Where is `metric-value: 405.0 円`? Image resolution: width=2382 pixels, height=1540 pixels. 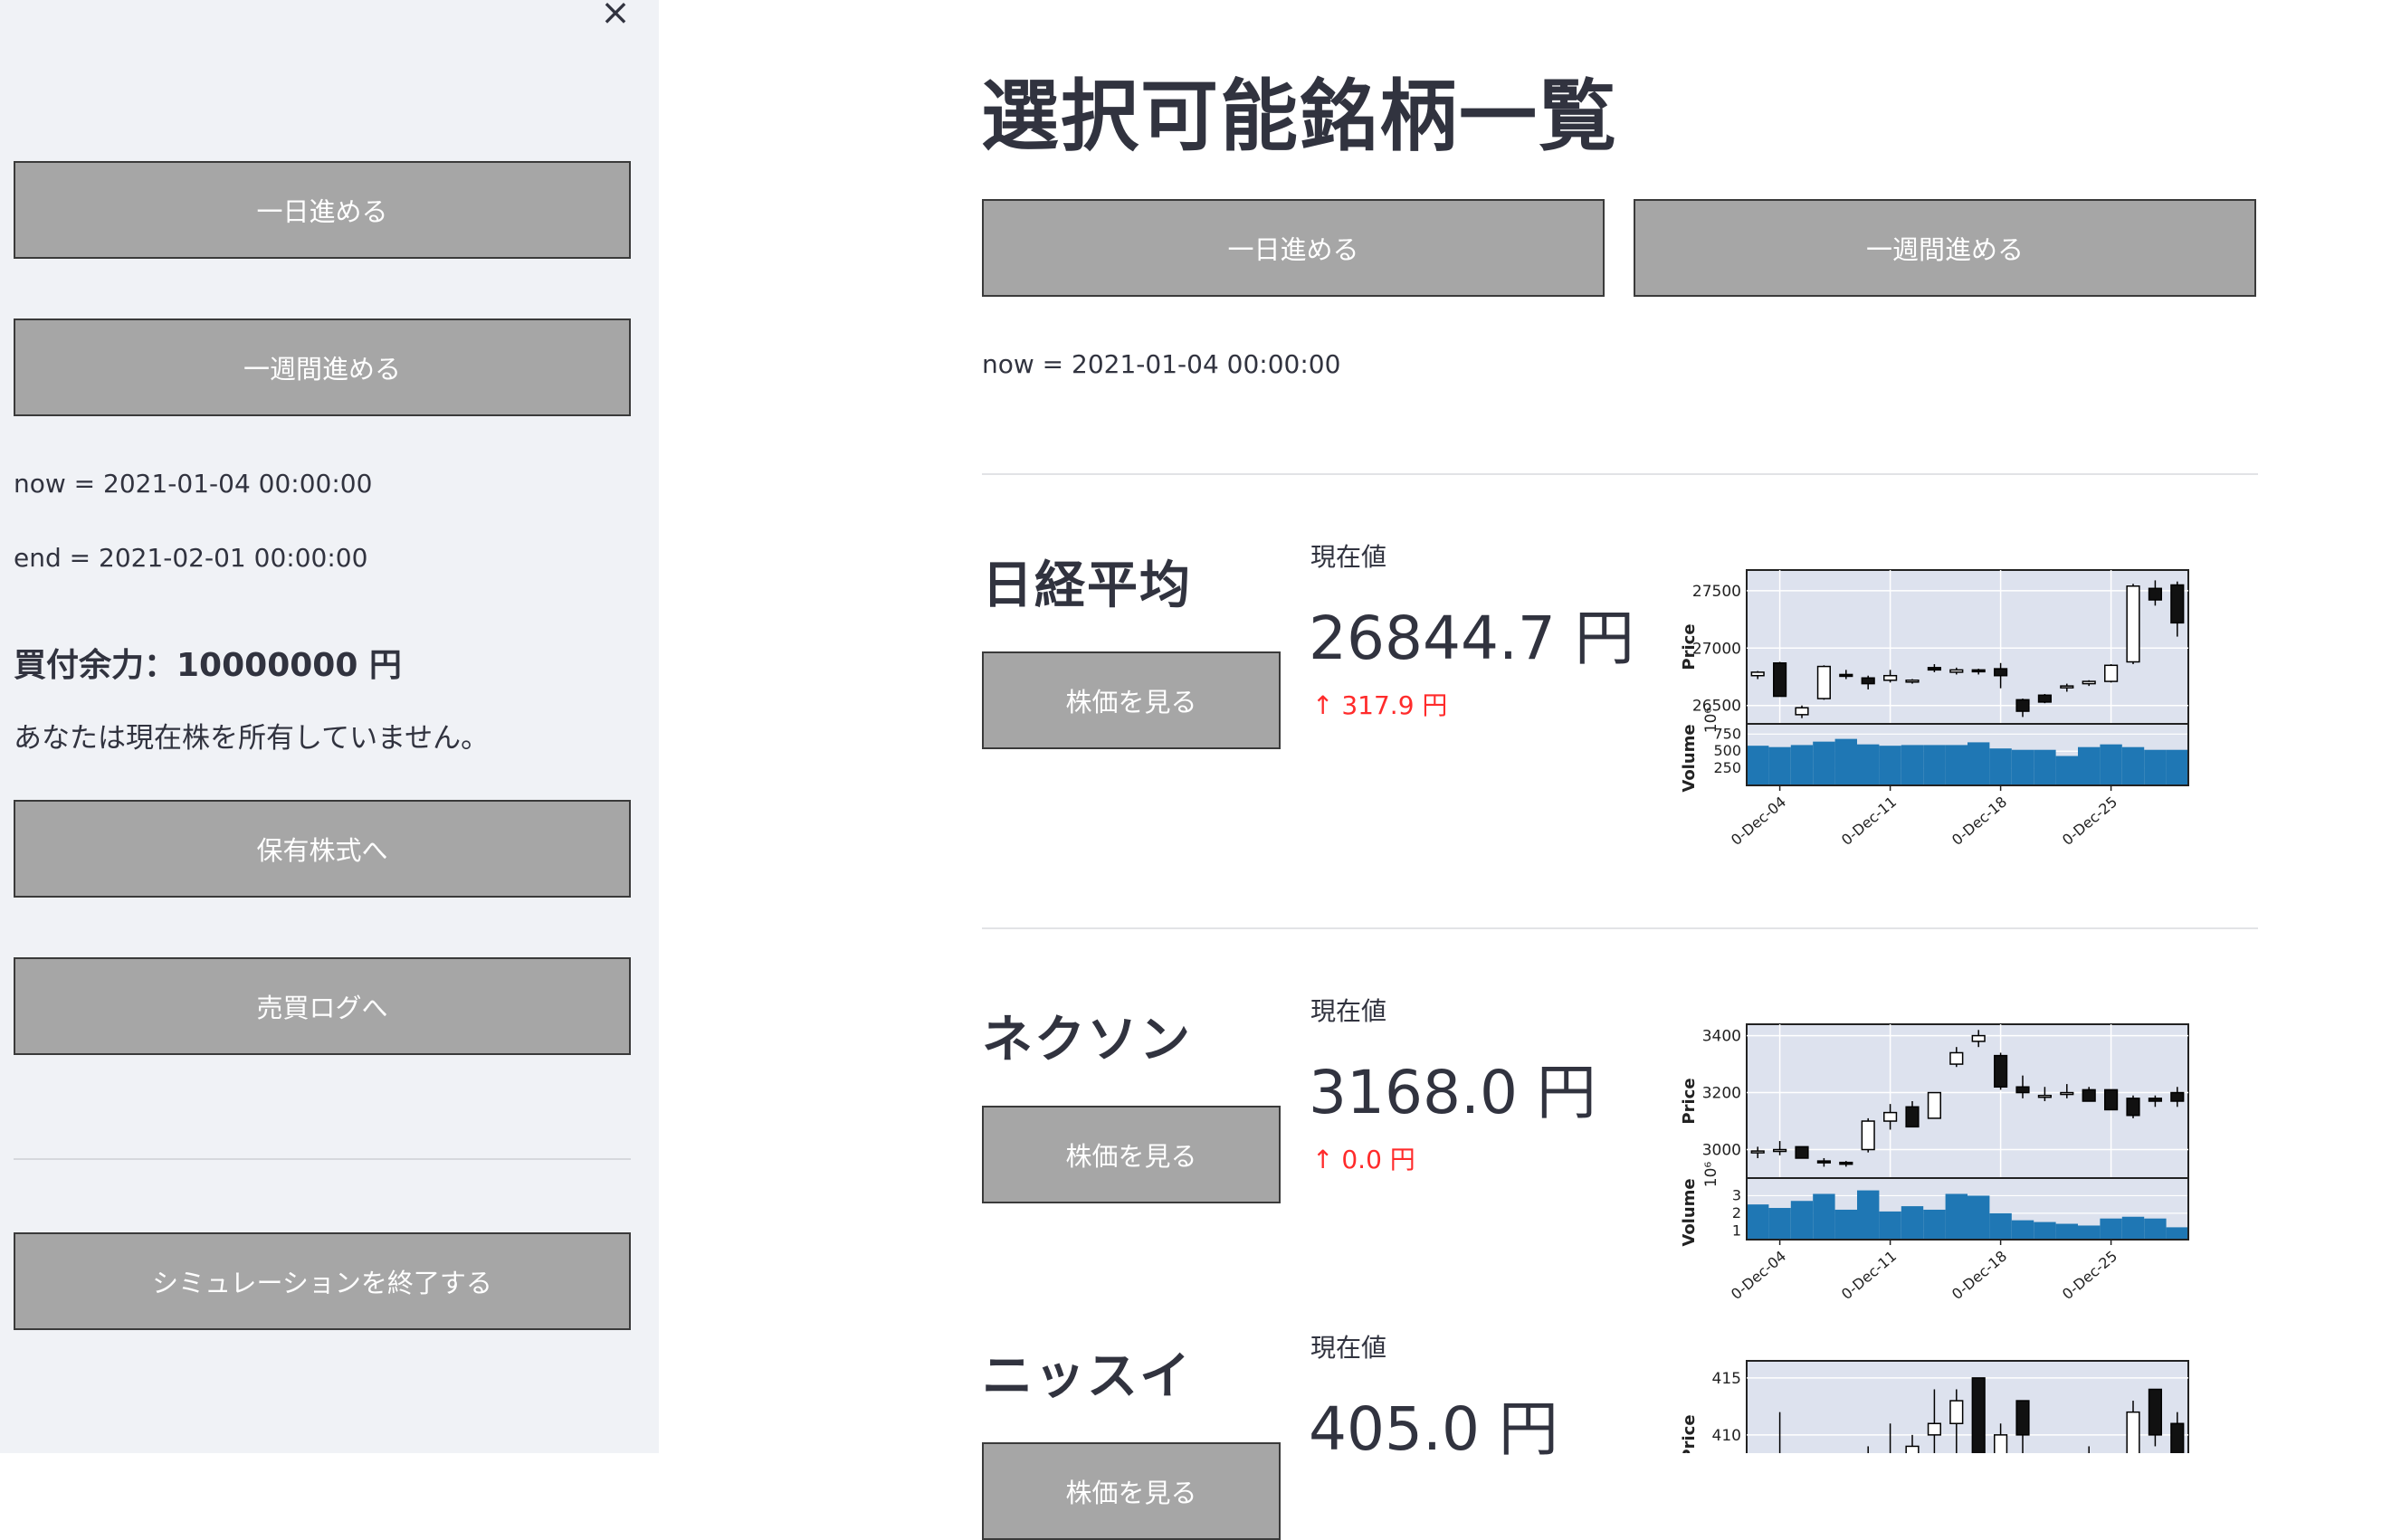
metric-value: 405.0 円 is located at coordinates (1434, 1429).